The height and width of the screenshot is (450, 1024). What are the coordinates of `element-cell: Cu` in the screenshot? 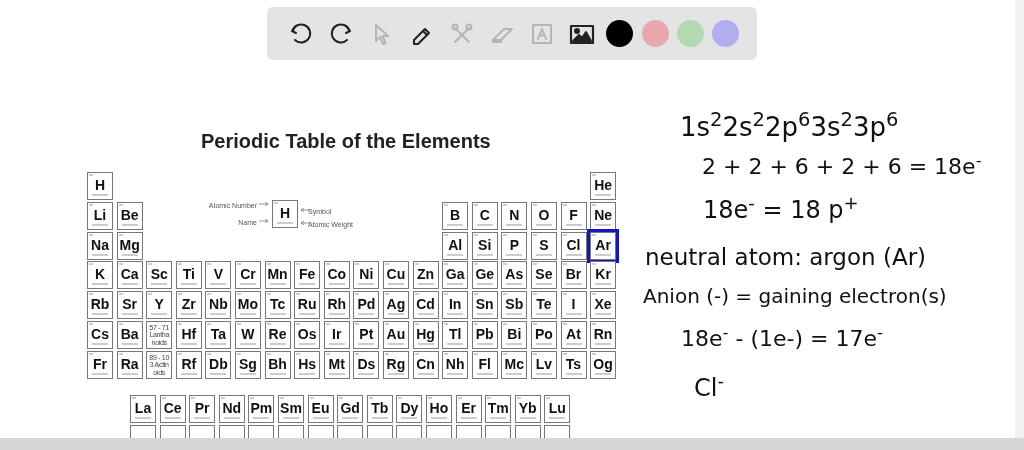 It's located at (395, 275).